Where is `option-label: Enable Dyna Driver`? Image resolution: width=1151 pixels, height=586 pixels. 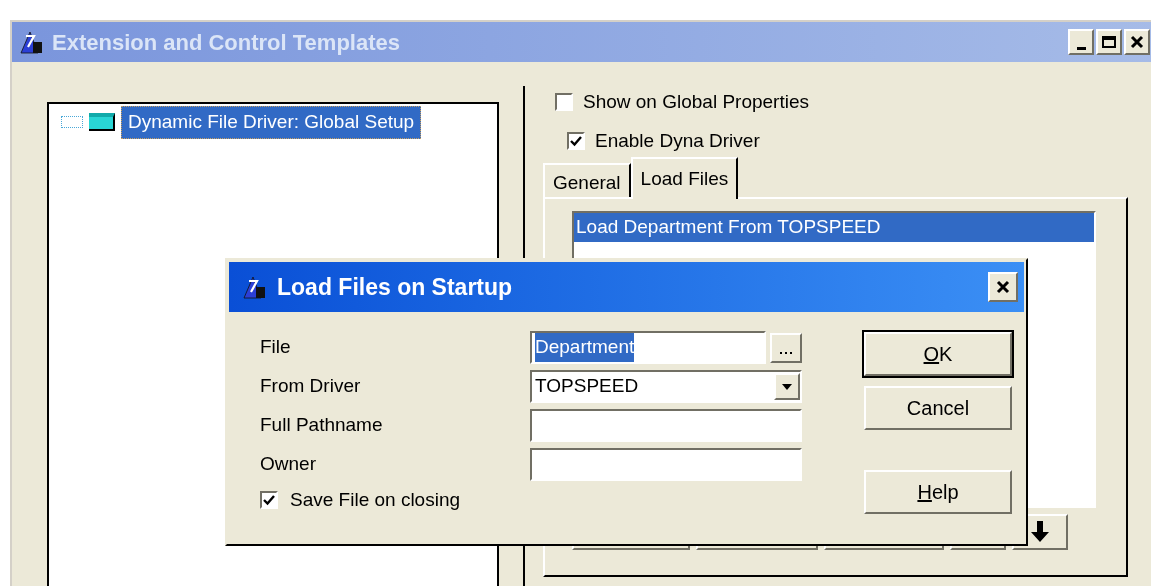 option-label: Enable Dyna Driver is located at coordinates (677, 140).